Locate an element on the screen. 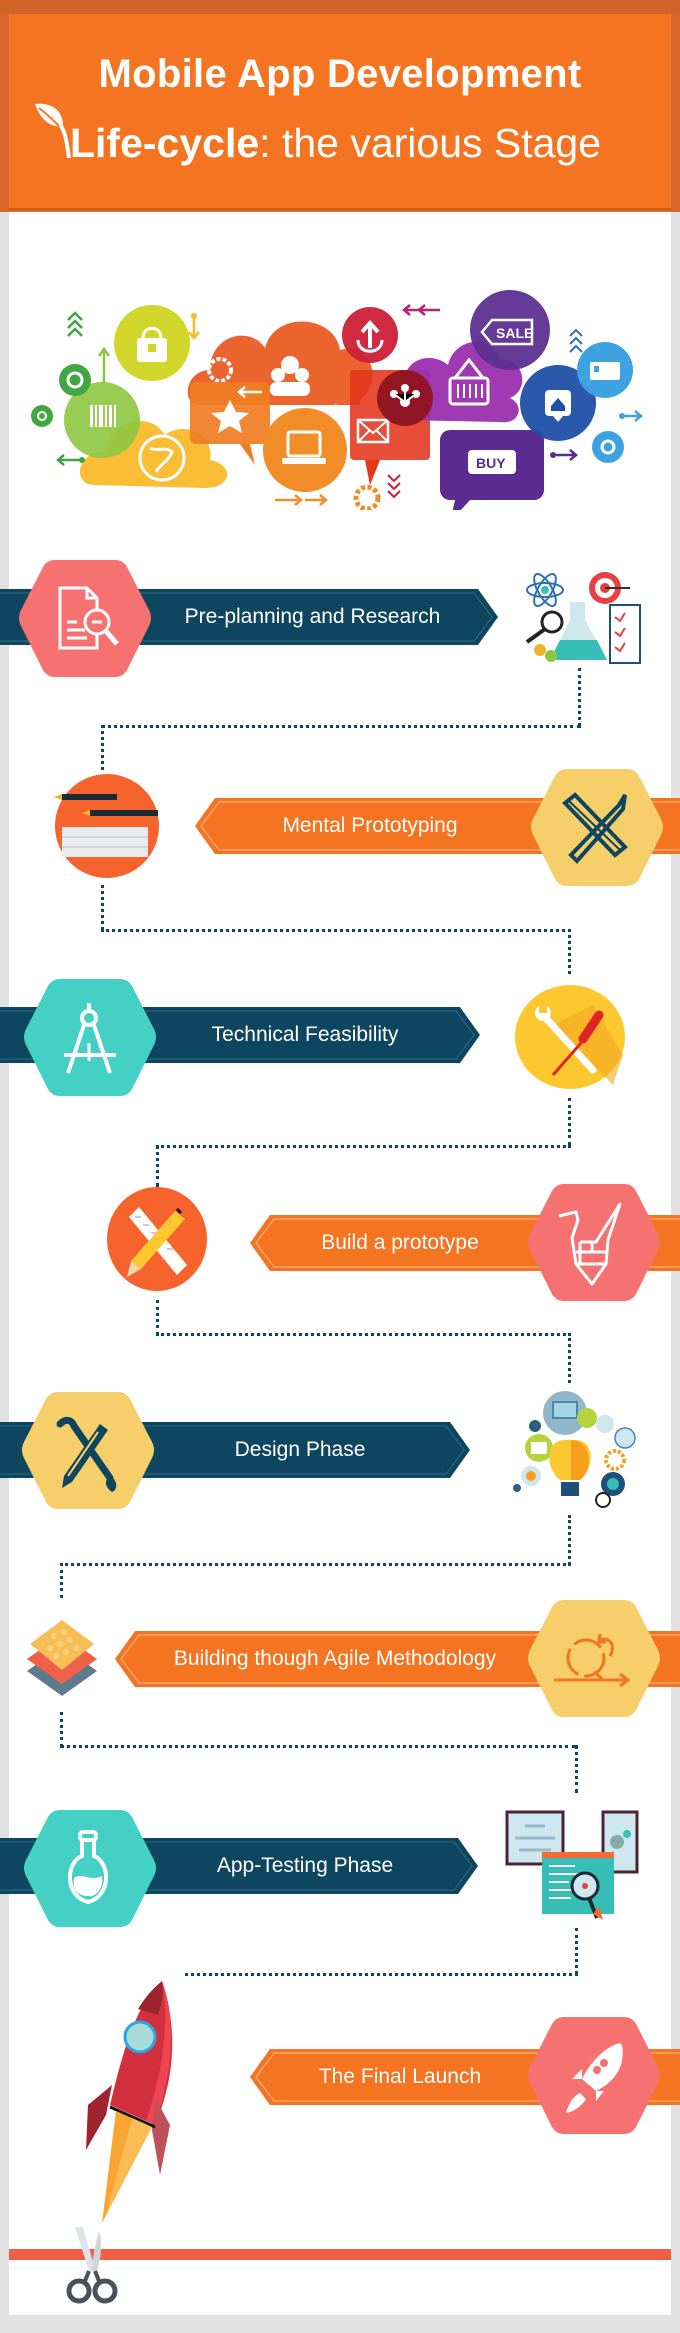  share-circle is located at coordinates (405, 398).